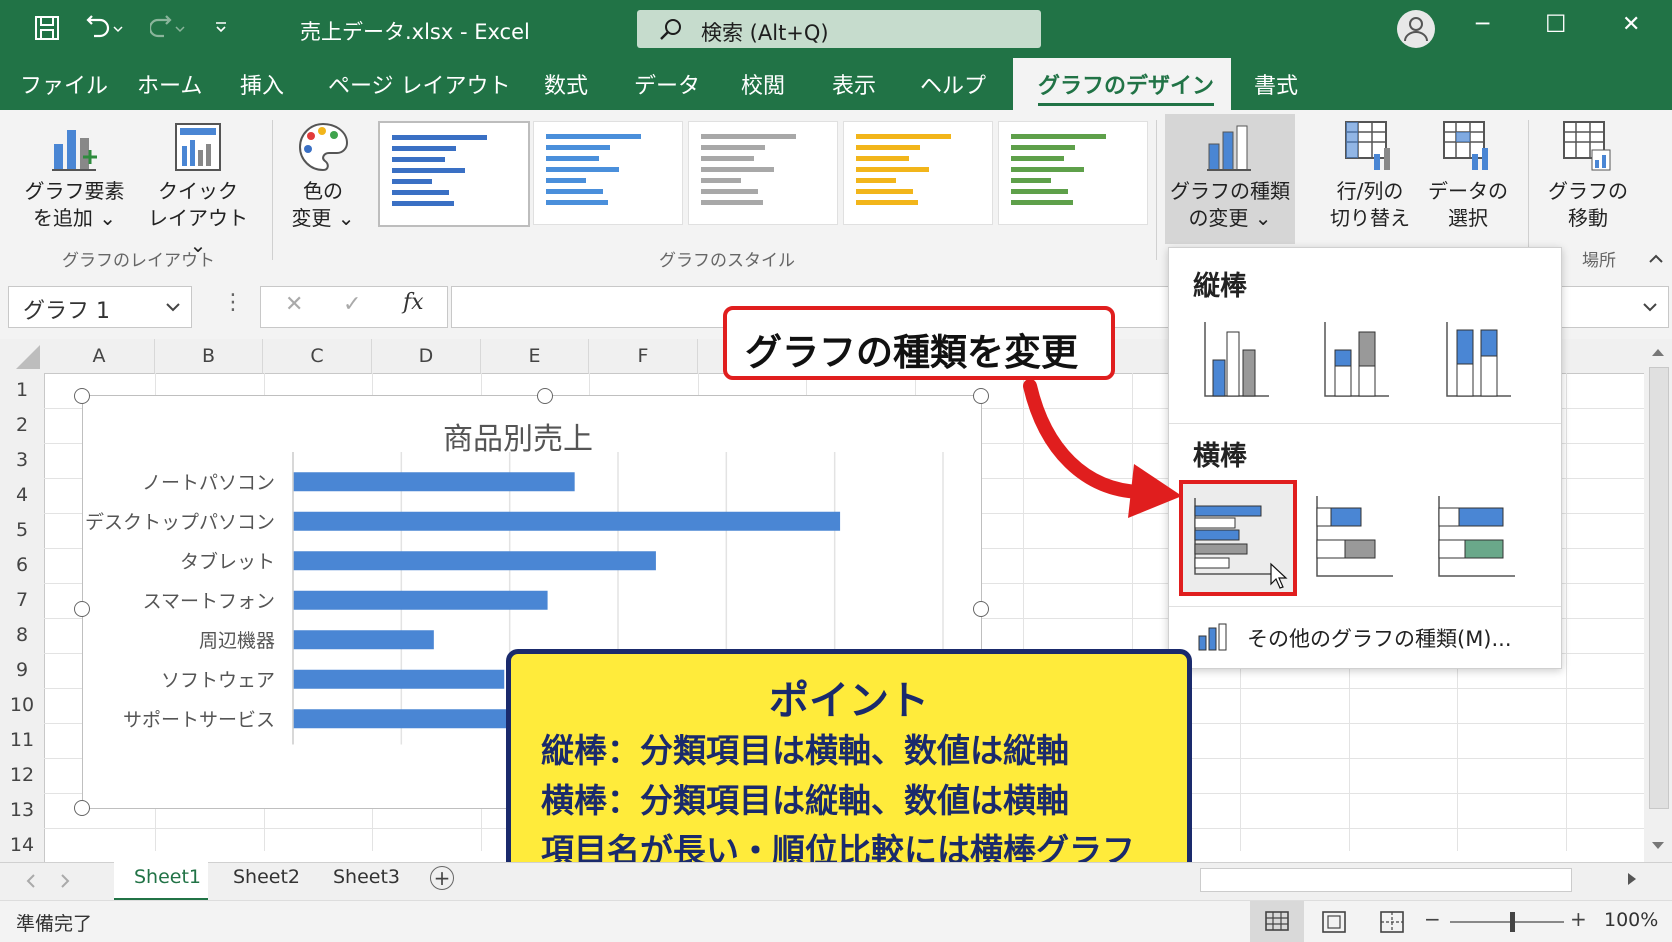  I want to click on vertical-scroll-thumb, so click(1659, 588).